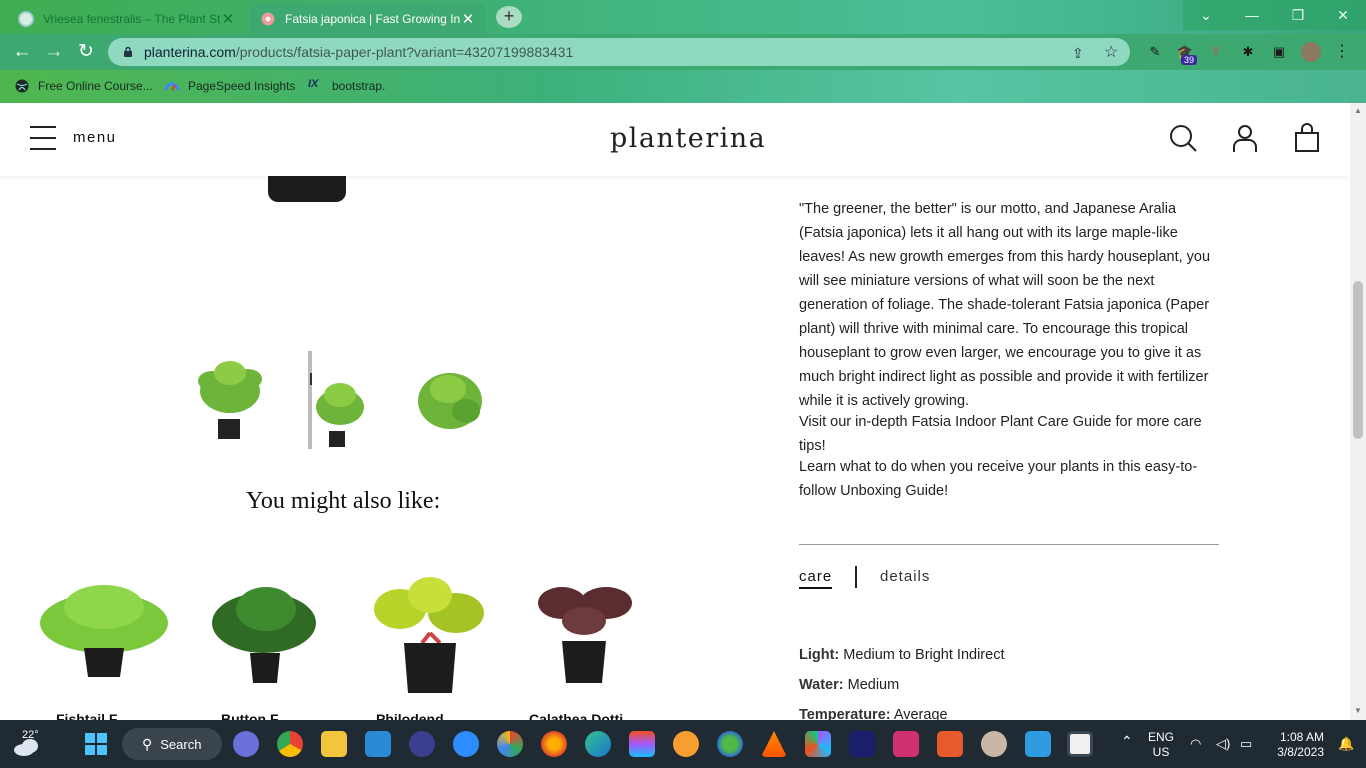  Describe the element at coordinates (730, 744) in the screenshot. I see `maps-icon` at that location.